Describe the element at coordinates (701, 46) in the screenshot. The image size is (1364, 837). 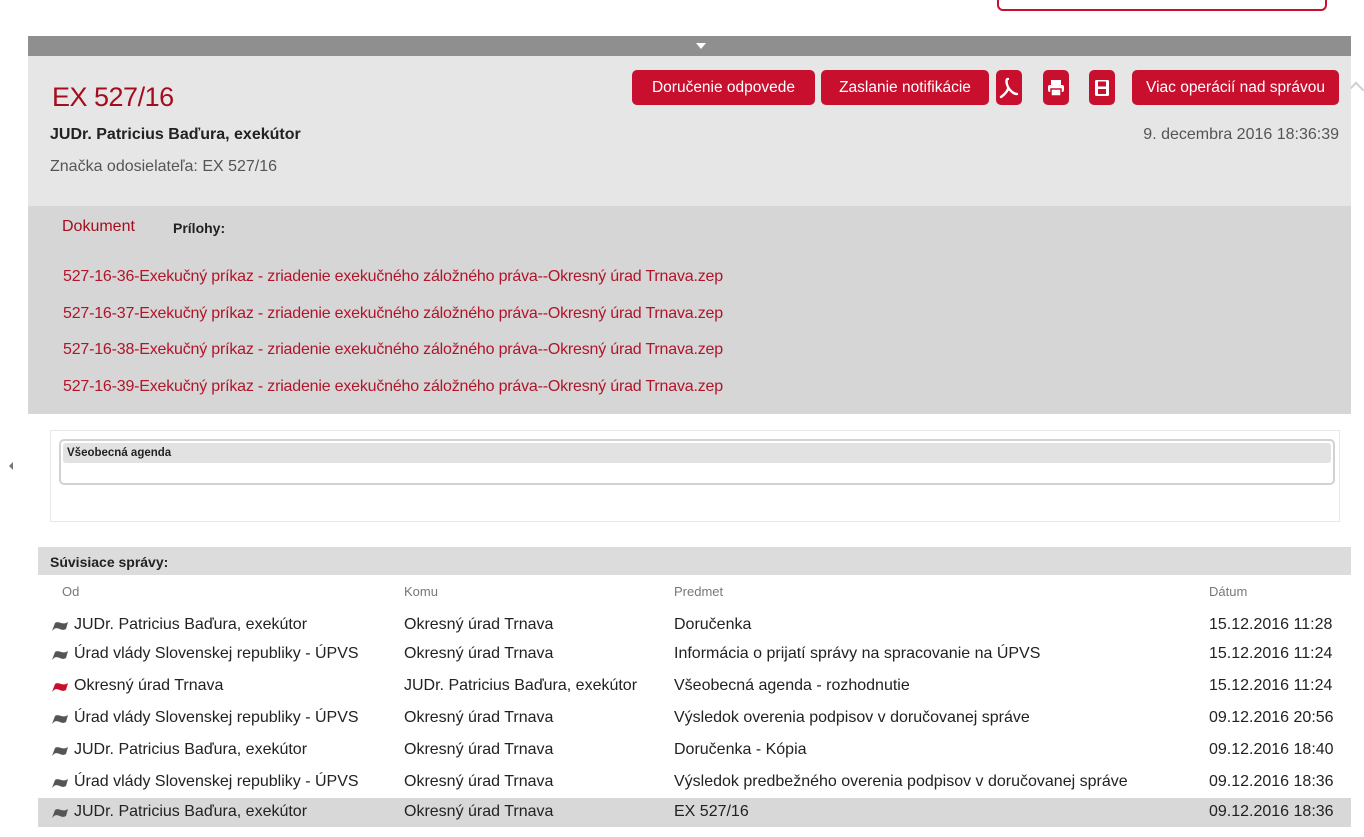
I see `collapse-arrow-icon` at that location.